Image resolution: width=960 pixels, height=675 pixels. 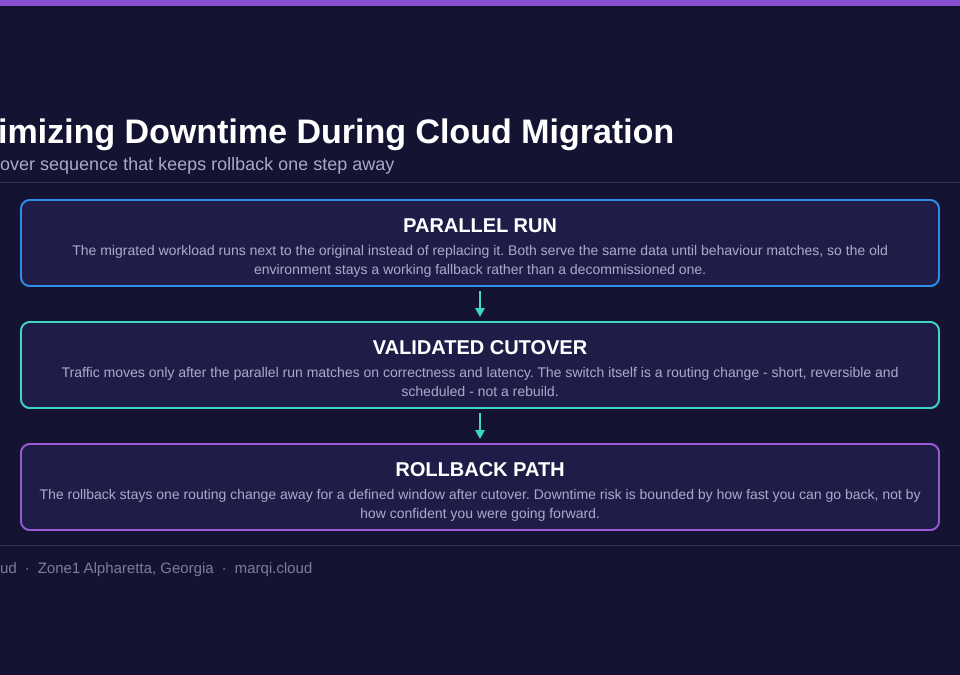 What do you see at coordinates (126, 569) in the screenshot?
I see `footer-text: Zone1 Alpharetta, Georgia` at bounding box center [126, 569].